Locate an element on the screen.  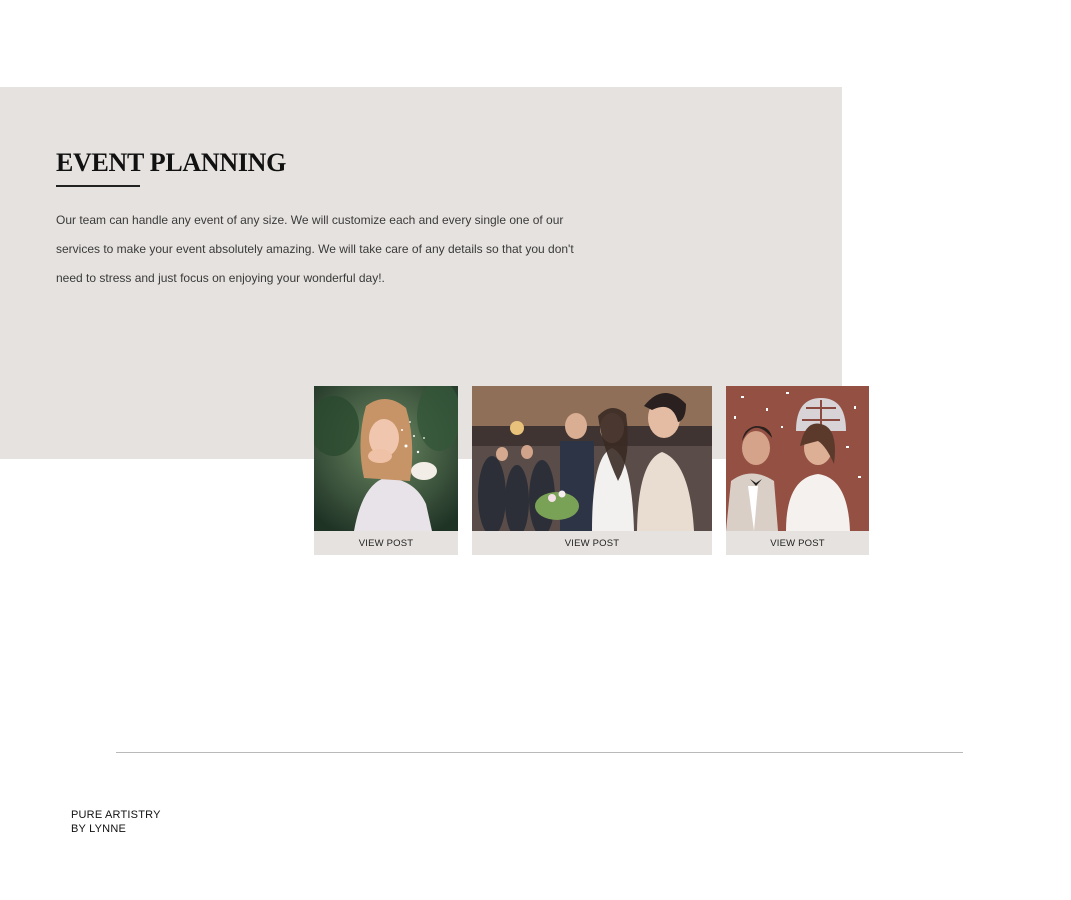
brand-line-1: PURE ARTISTRY is located at coordinates (116, 815).